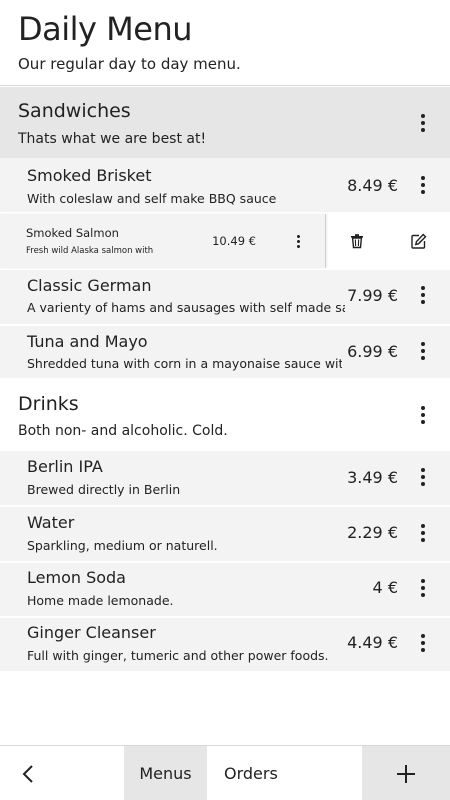 The height and width of the screenshot is (800, 450). Describe the element at coordinates (418, 241) in the screenshot. I see `edit-icon` at that location.